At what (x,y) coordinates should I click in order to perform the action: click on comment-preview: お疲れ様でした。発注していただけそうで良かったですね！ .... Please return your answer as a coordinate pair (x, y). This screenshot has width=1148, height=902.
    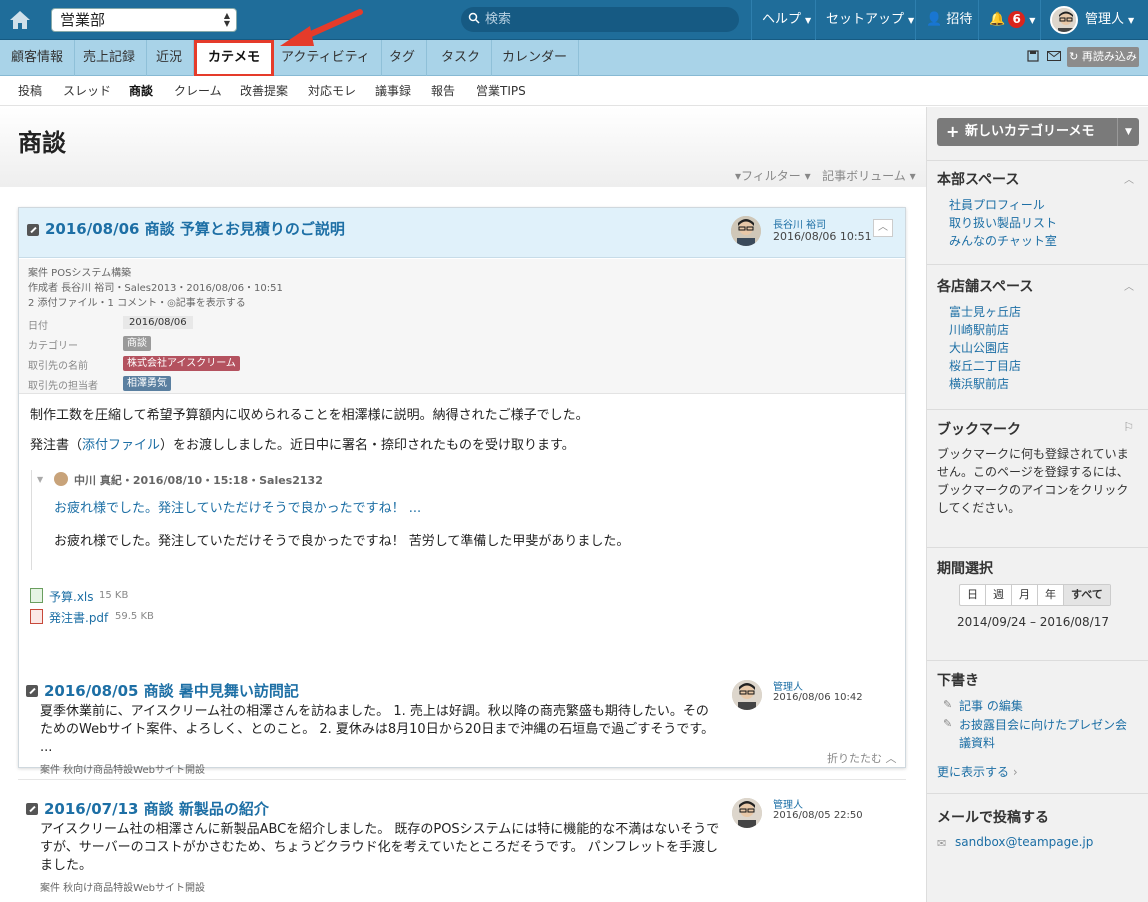
    Looking at the image, I should click on (237, 506).